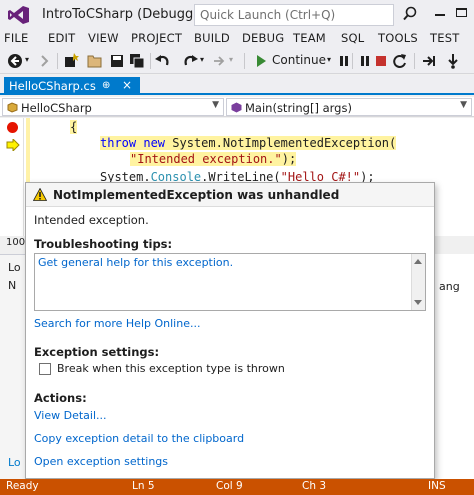 This screenshot has height=495, width=474. What do you see at coordinates (118, 143) in the screenshot?
I see `throw-keyword: throw` at bounding box center [118, 143].